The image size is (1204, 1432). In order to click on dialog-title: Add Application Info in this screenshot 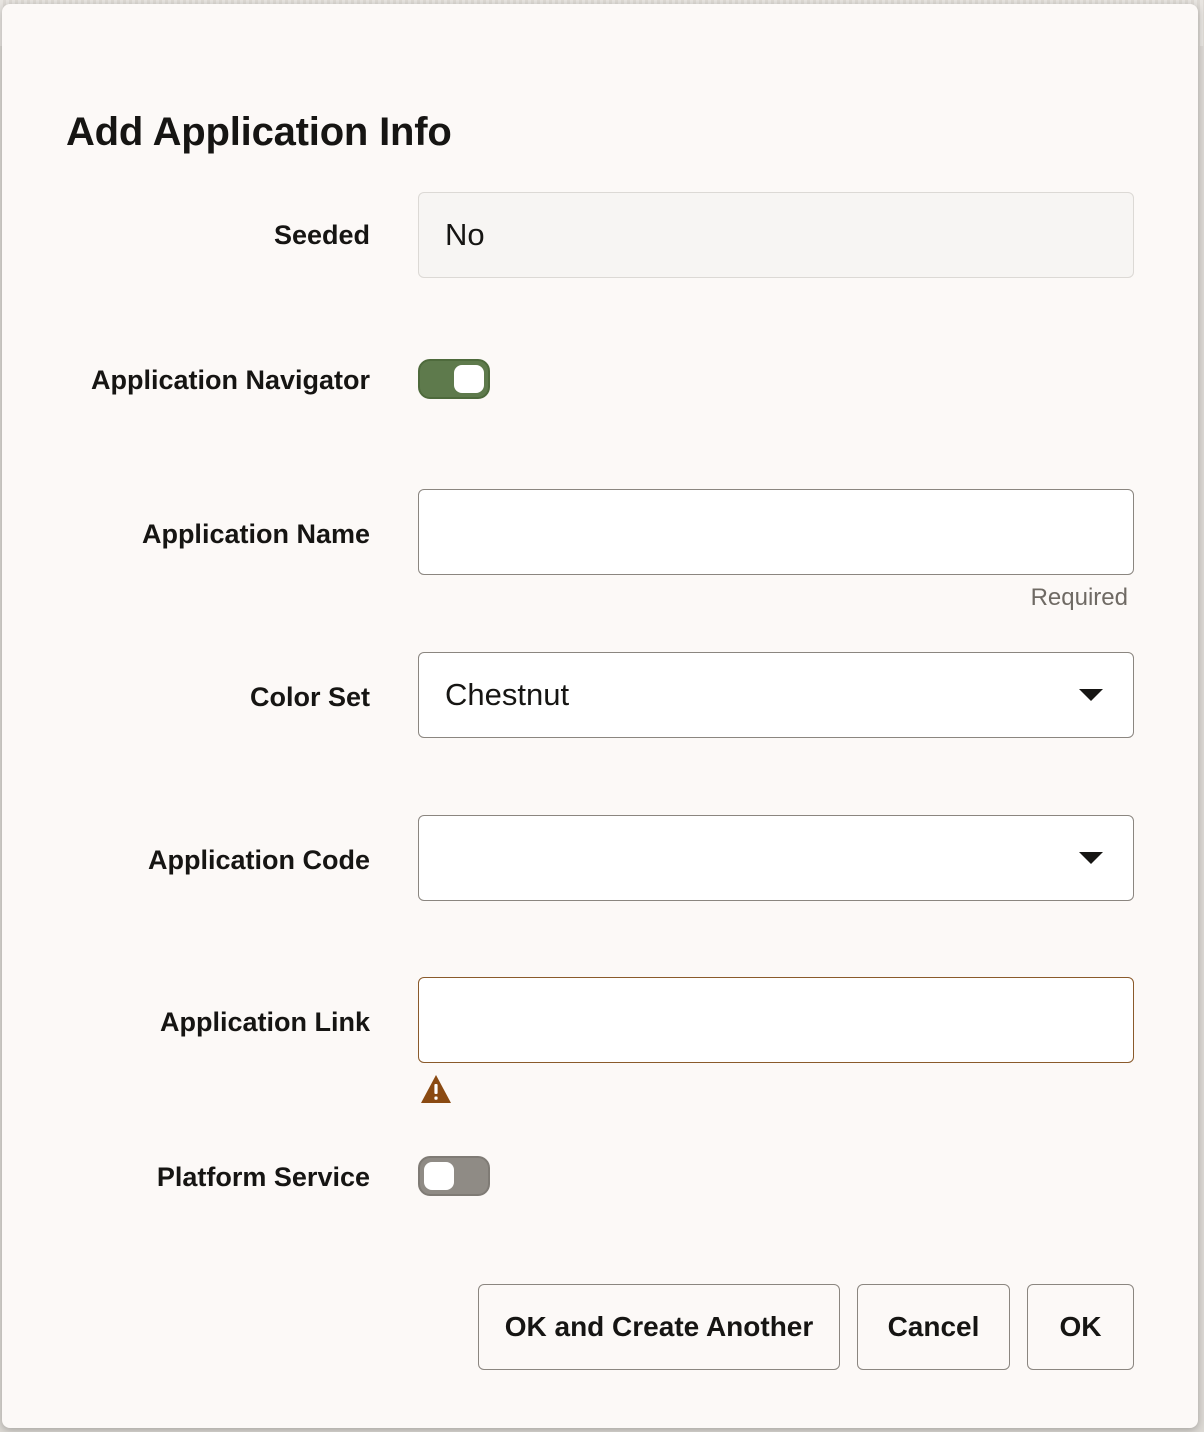, I will do `click(259, 132)`.